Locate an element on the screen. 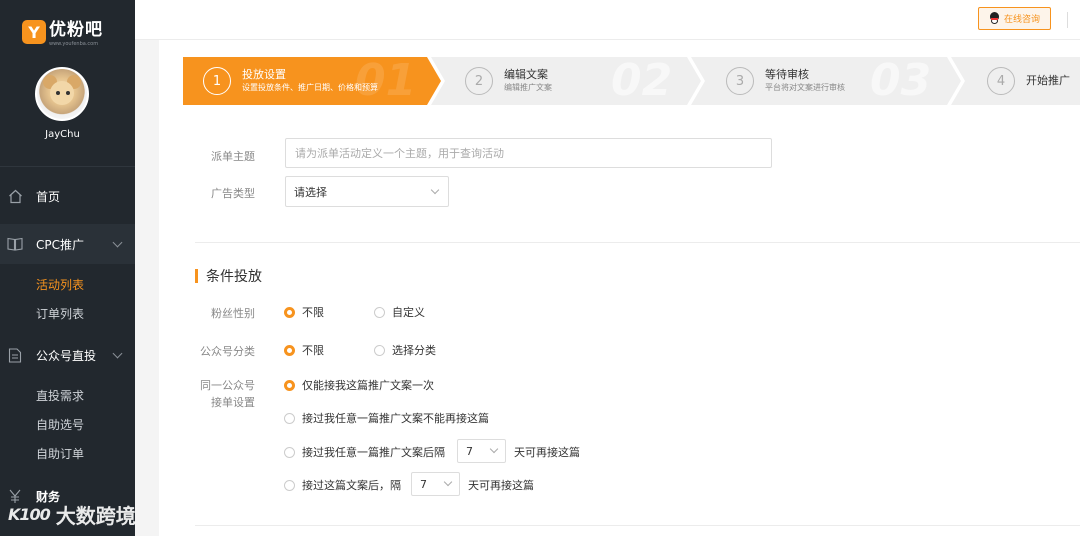 The width and height of the screenshot is (1080, 536). radio-label: 自定义 is located at coordinates (408, 312).